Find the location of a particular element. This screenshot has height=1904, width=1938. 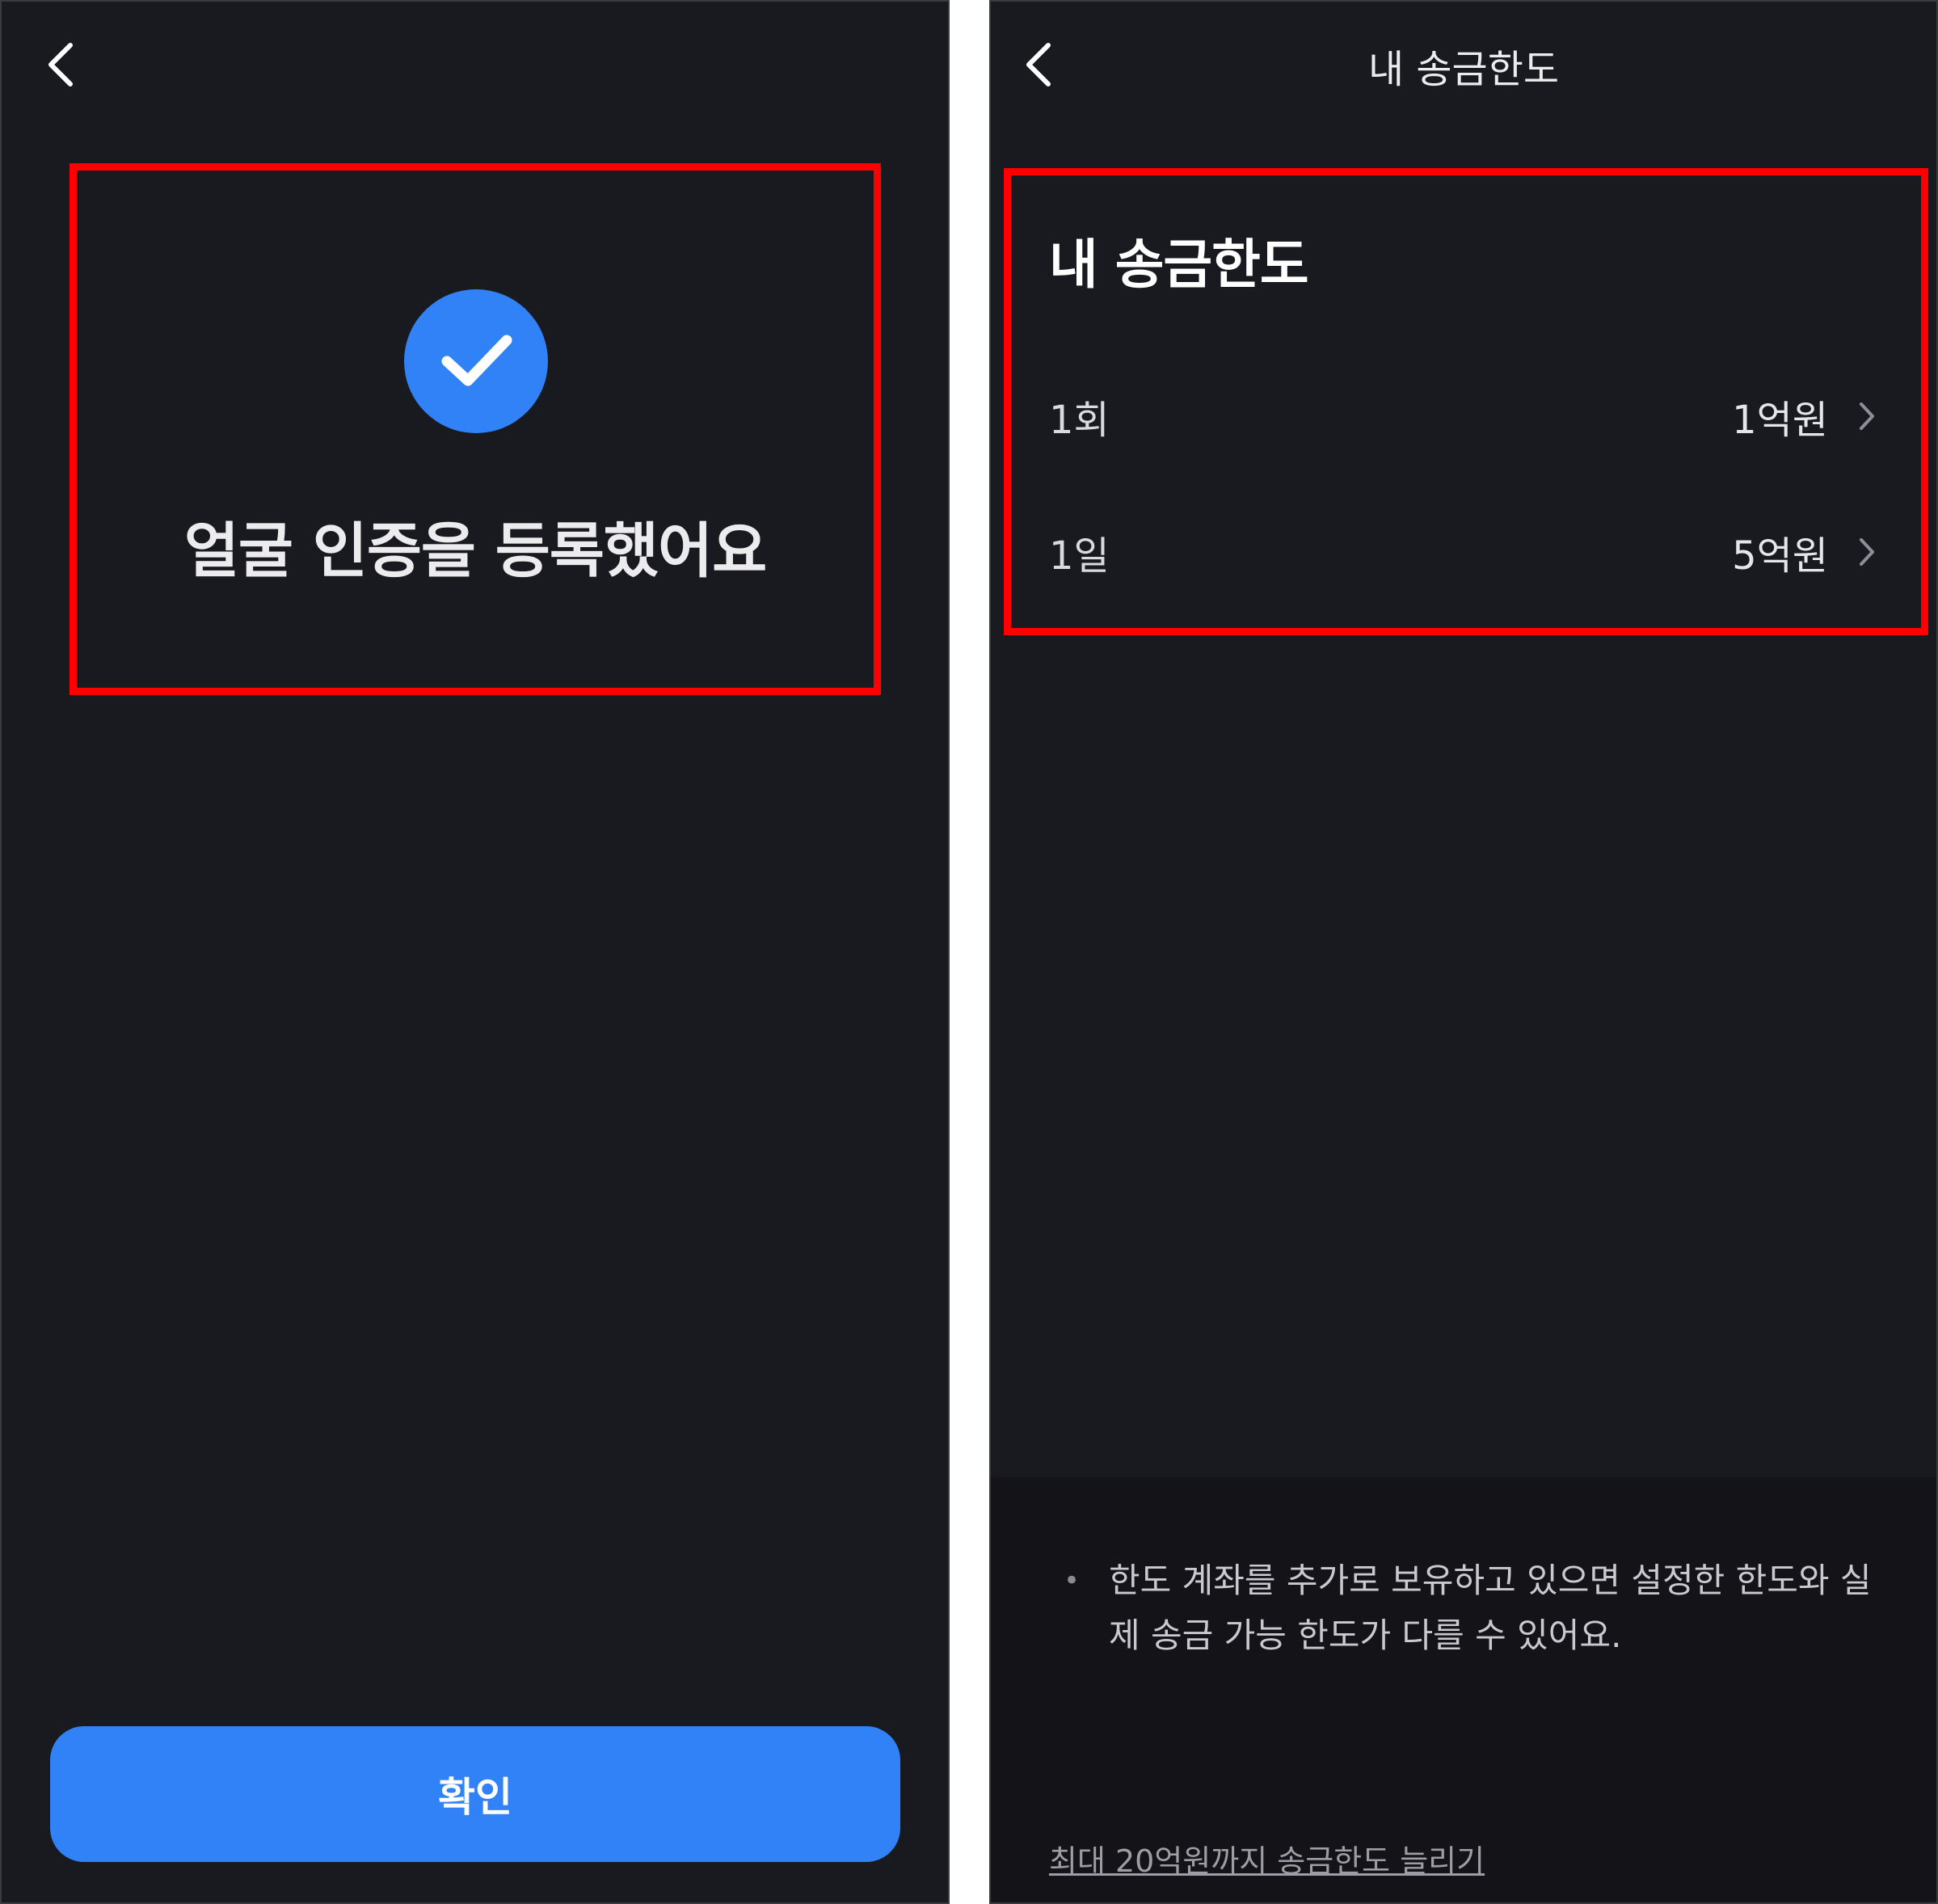

limit-row-per-day: 1일 5억원 is located at coordinates (1465, 552).